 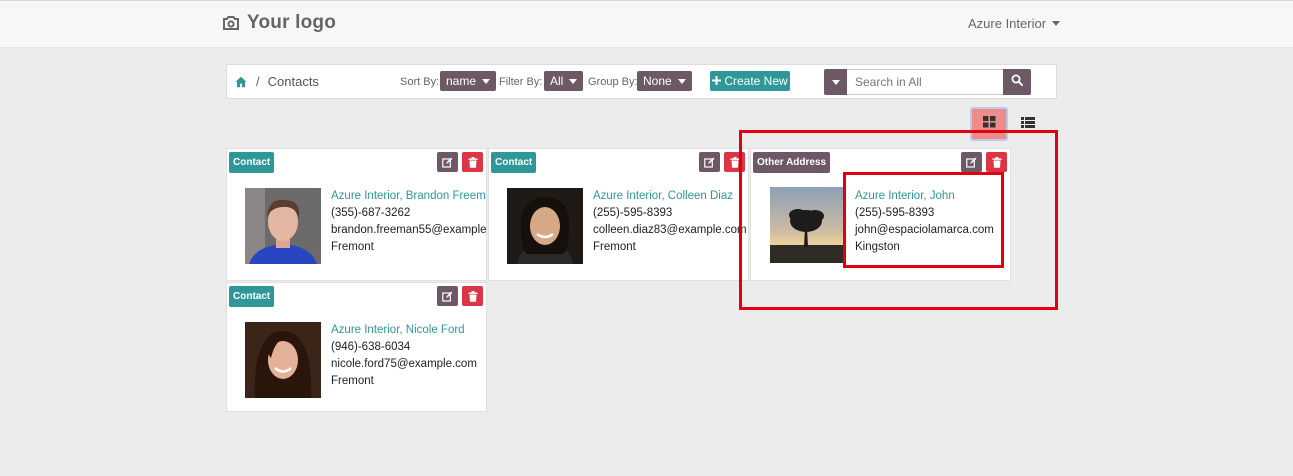 What do you see at coordinates (292, 22) in the screenshot?
I see `logo-text: Your logo` at bounding box center [292, 22].